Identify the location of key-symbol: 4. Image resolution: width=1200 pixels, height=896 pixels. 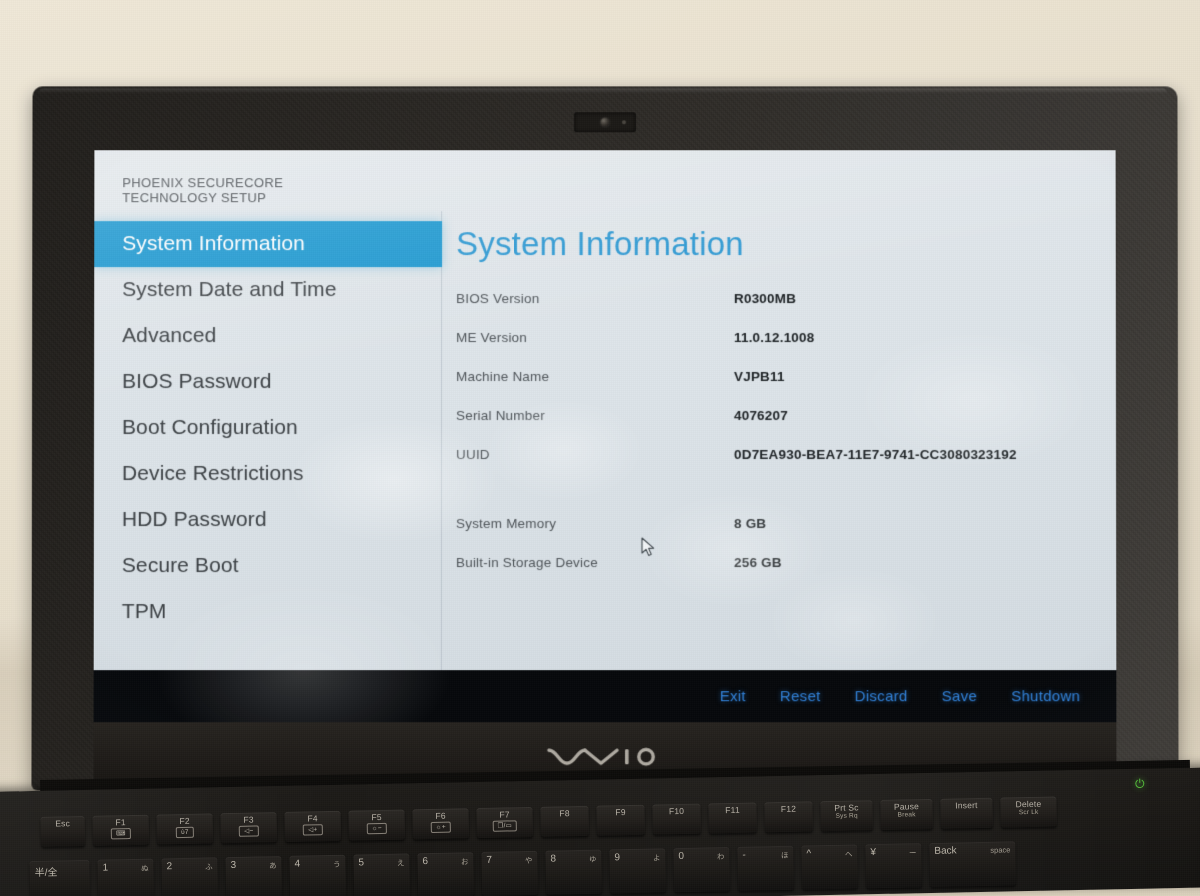
(297, 864).